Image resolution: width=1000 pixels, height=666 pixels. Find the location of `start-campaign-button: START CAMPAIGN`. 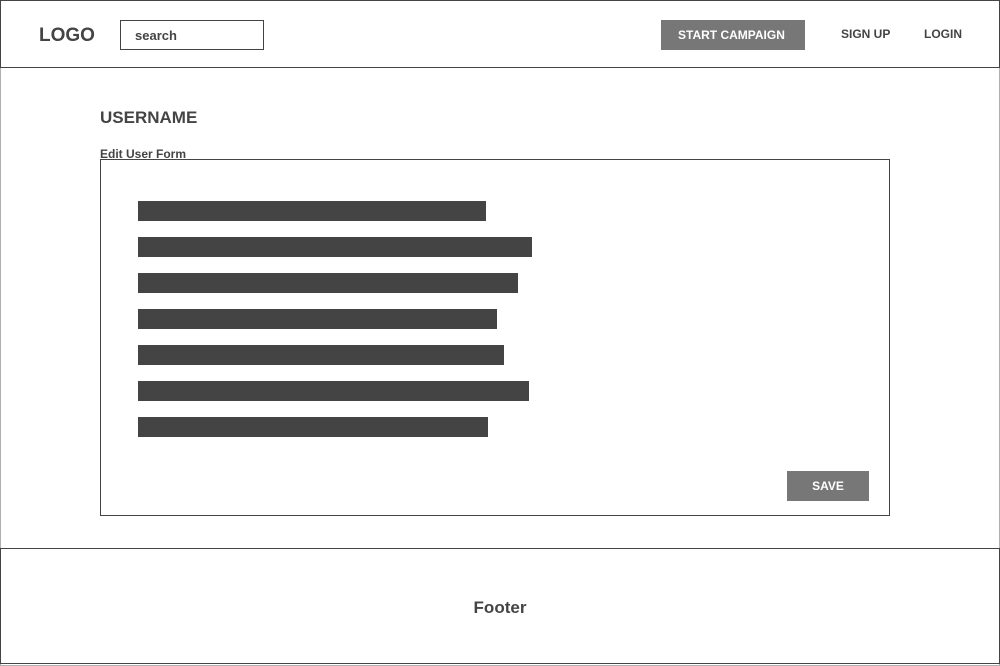

start-campaign-button: START CAMPAIGN is located at coordinates (733, 35).